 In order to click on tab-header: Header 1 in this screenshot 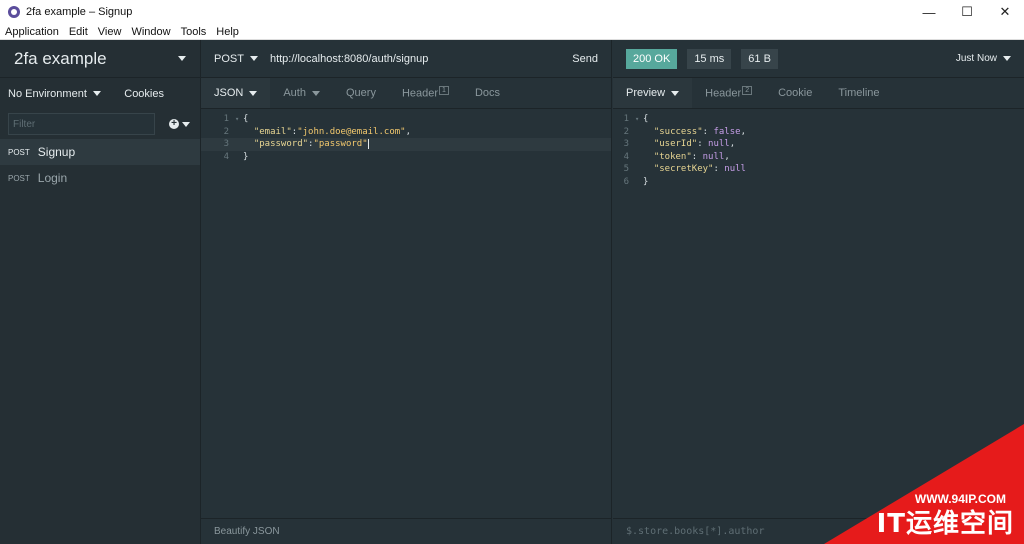, I will do `click(425, 93)`.